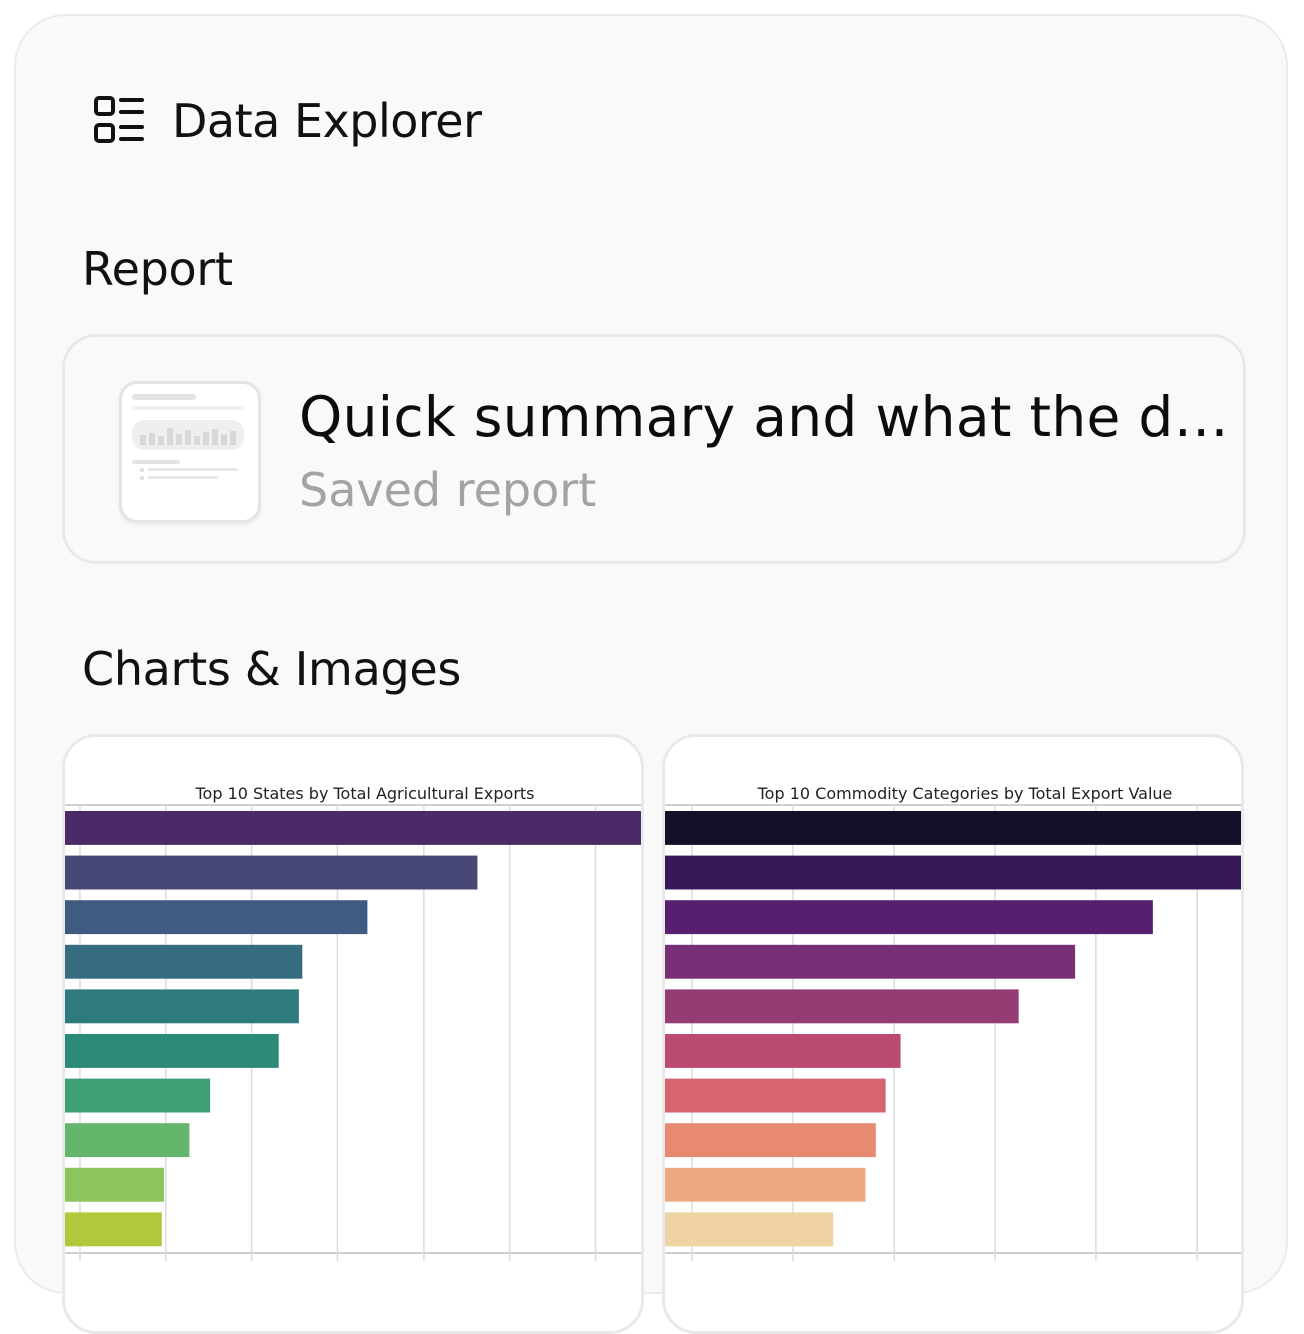 Image resolution: width=1304 pixels, height=1334 pixels. Describe the element at coordinates (190, 452) in the screenshot. I see `report-thumbnail-icon` at that location.